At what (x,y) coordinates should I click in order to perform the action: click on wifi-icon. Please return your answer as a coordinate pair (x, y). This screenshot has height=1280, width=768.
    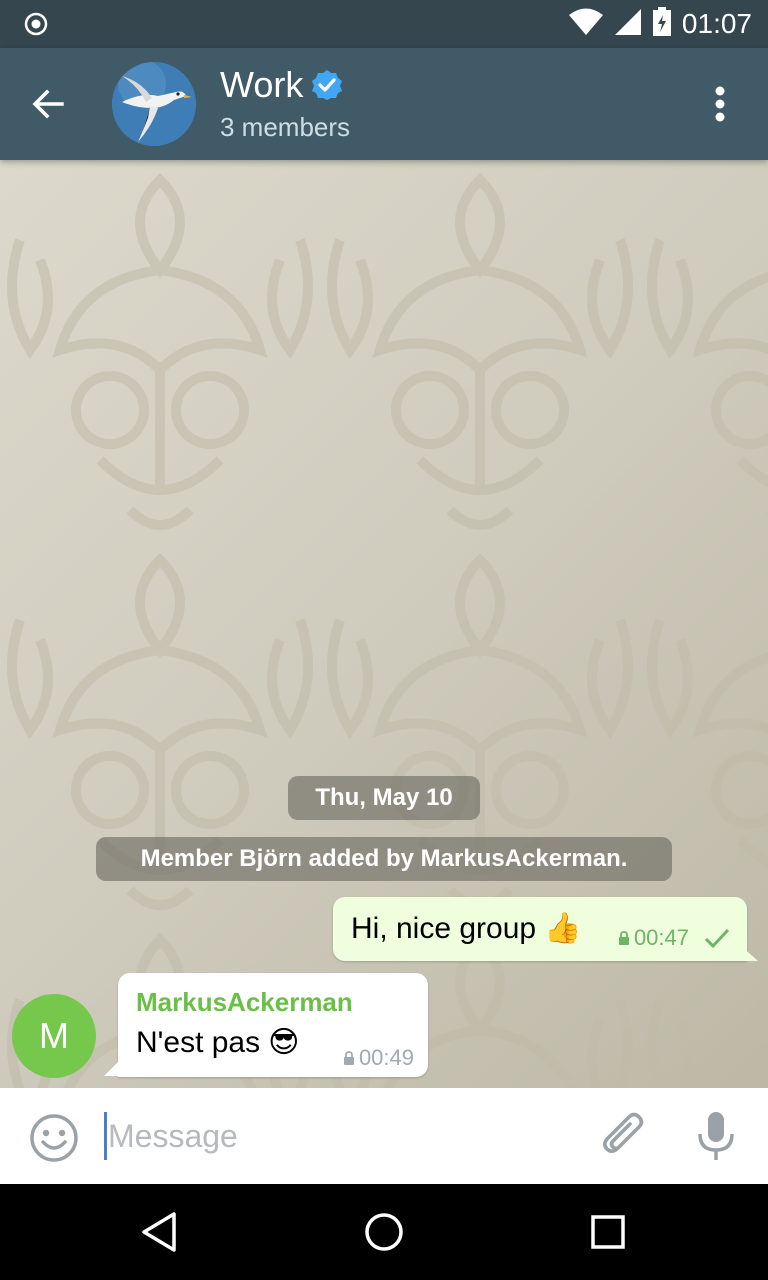
    Looking at the image, I should click on (586, 24).